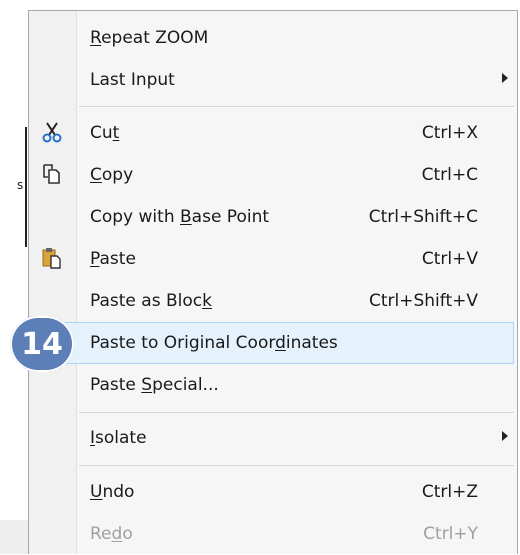  What do you see at coordinates (449, 492) in the screenshot?
I see `shortcut-text: Ctrl+Z` at bounding box center [449, 492].